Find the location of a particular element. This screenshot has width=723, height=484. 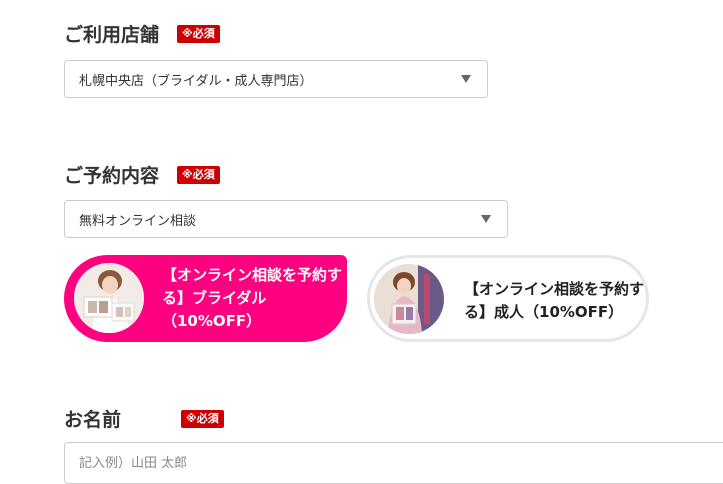

choice-adult-label: 【オンライン相談を予約する】成人（10%OFF） is located at coordinates (554, 300).